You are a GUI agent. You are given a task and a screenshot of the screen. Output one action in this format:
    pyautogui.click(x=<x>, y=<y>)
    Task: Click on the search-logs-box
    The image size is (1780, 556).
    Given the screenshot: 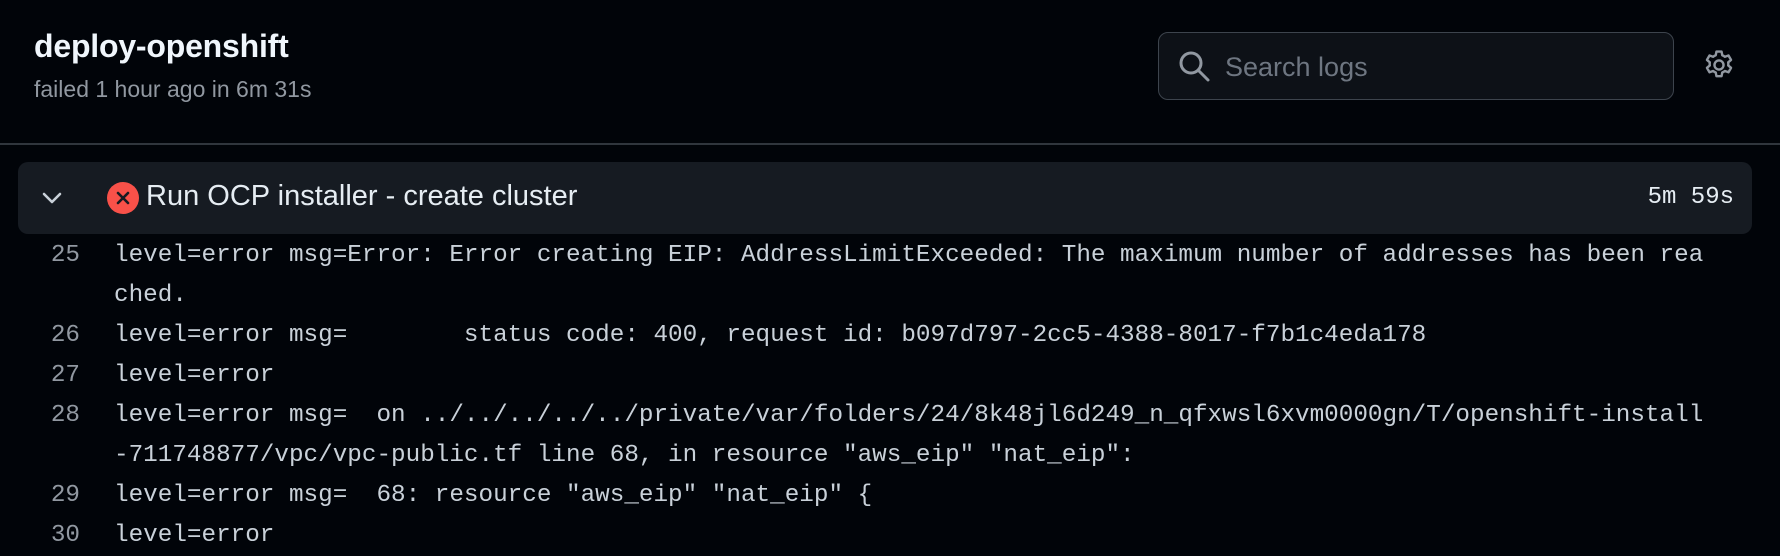 What is the action you would take?
    pyautogui.click(x=1416, y=66)
    